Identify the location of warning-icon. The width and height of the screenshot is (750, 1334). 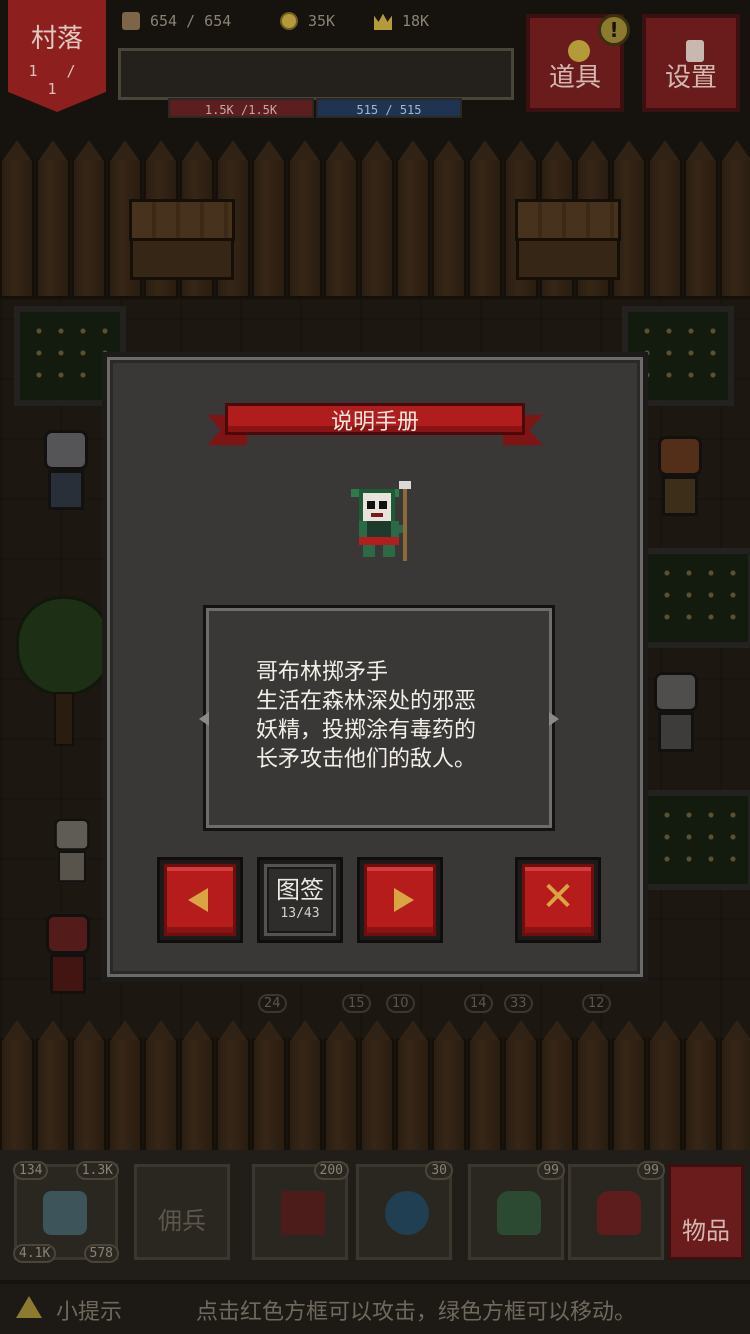
(29, 1307).